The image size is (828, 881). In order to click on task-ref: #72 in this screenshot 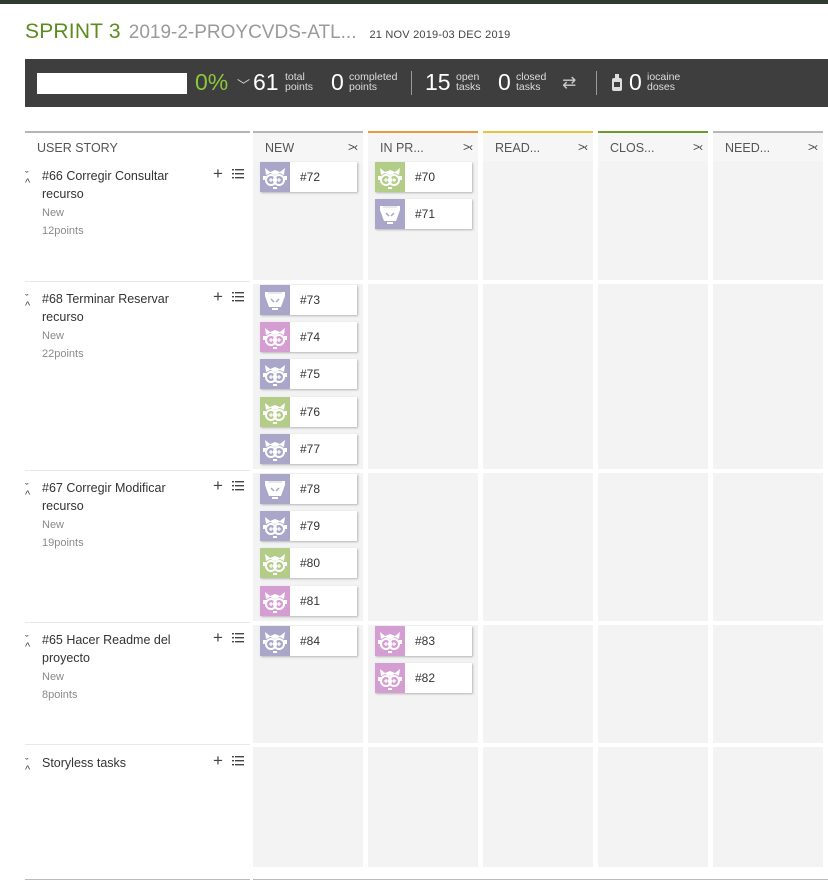, I will do `click(310, 177)`.